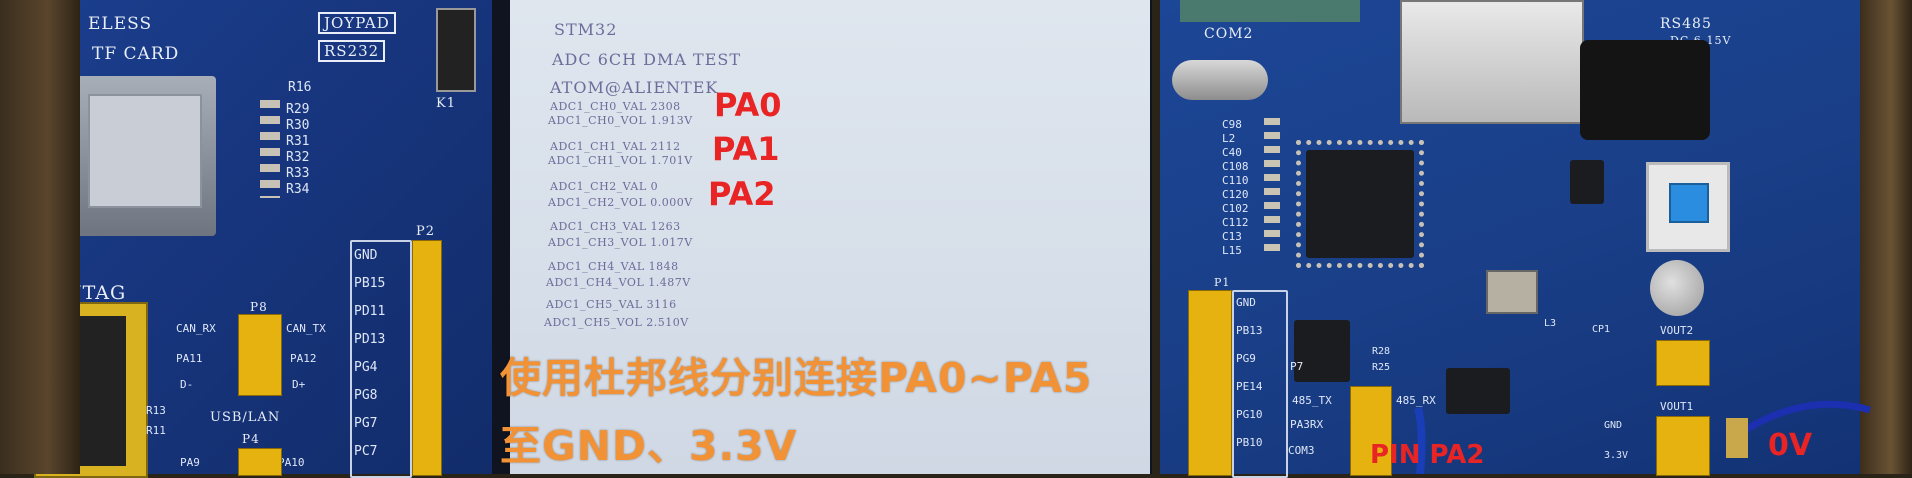 The image size is (1912, 478). Describe the element at coordinates (1737, 438) in the screenshot. I see `dupont-connector` at that location.